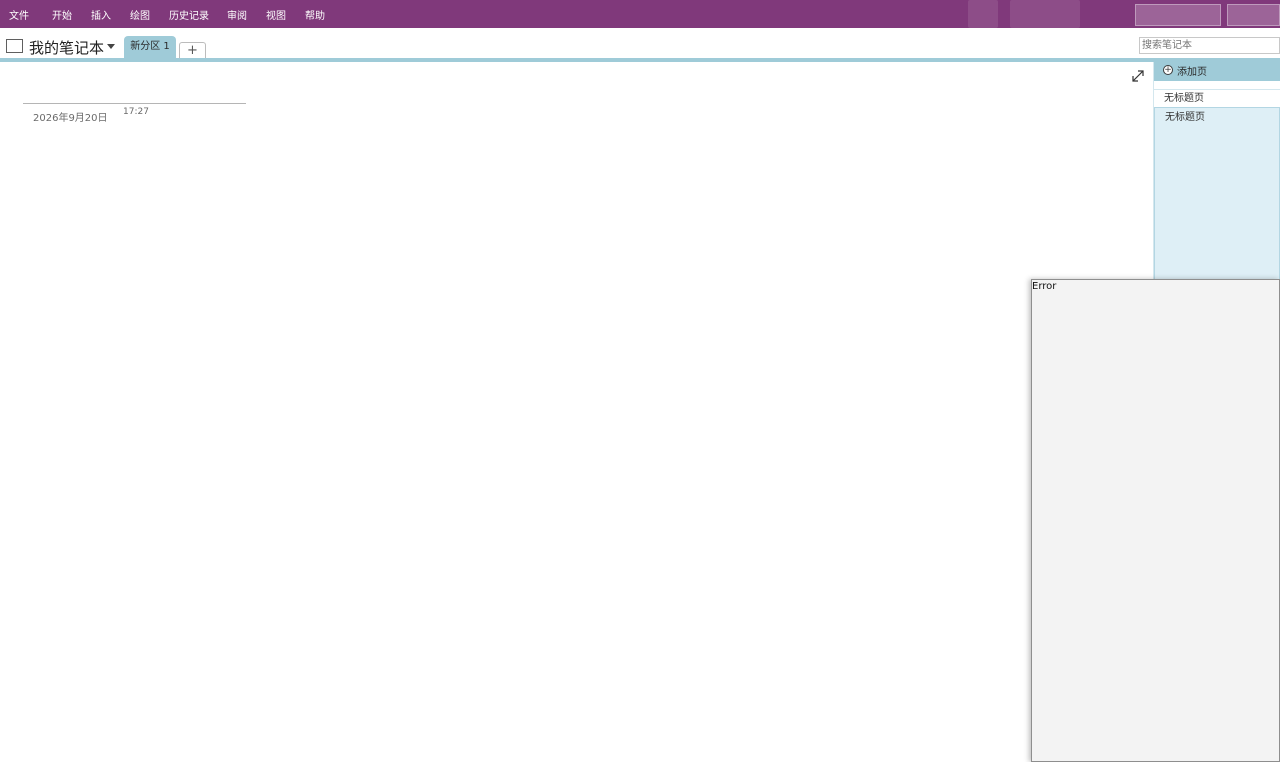 The image size is (1280, 762). I want to click on page-time: 17:27, so click(136, 112).